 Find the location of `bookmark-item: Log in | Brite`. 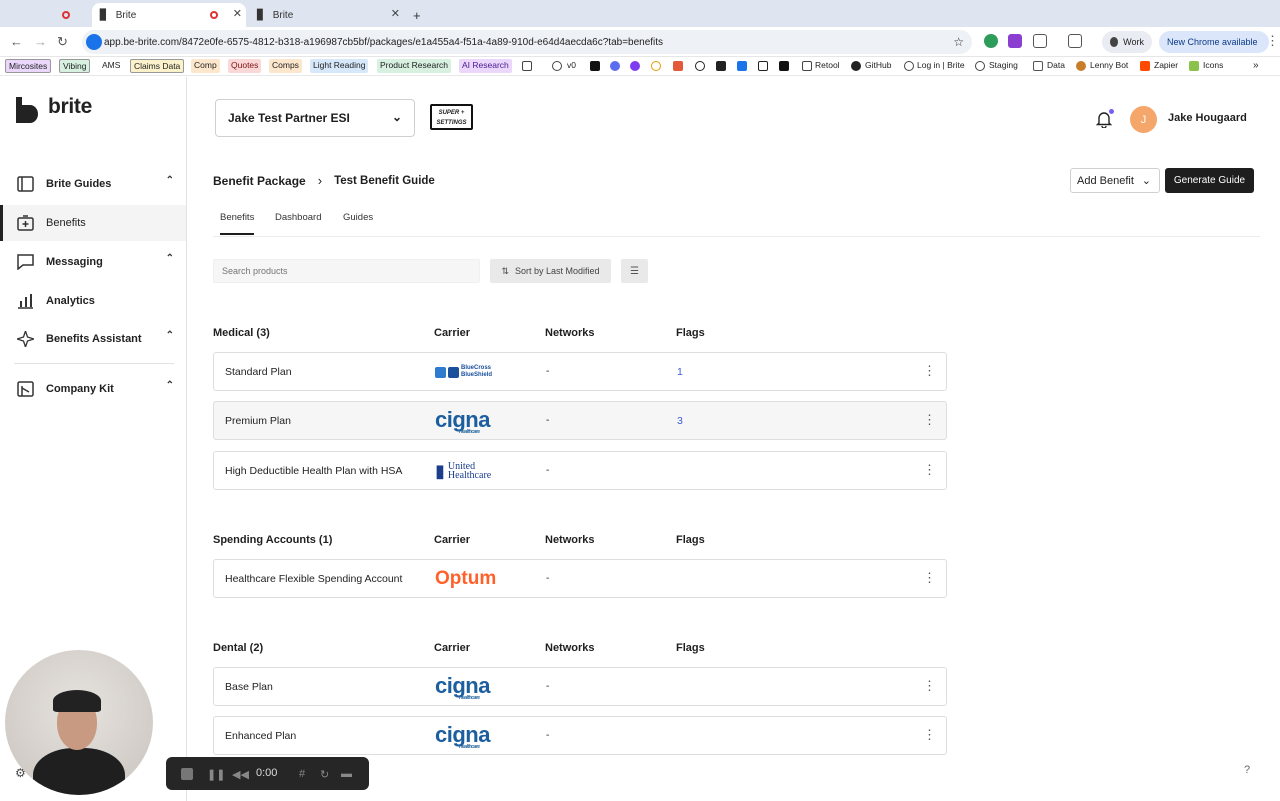

bookmark-item: Log in | Brite is located at coordinates (941, 66).